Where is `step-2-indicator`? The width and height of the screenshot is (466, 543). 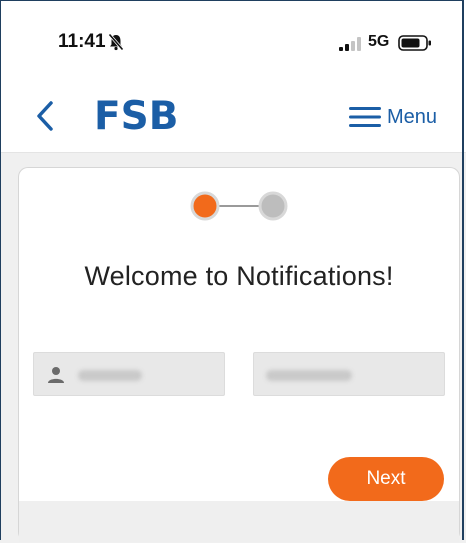
step-2-indicator is located at coordinates (273, 206).